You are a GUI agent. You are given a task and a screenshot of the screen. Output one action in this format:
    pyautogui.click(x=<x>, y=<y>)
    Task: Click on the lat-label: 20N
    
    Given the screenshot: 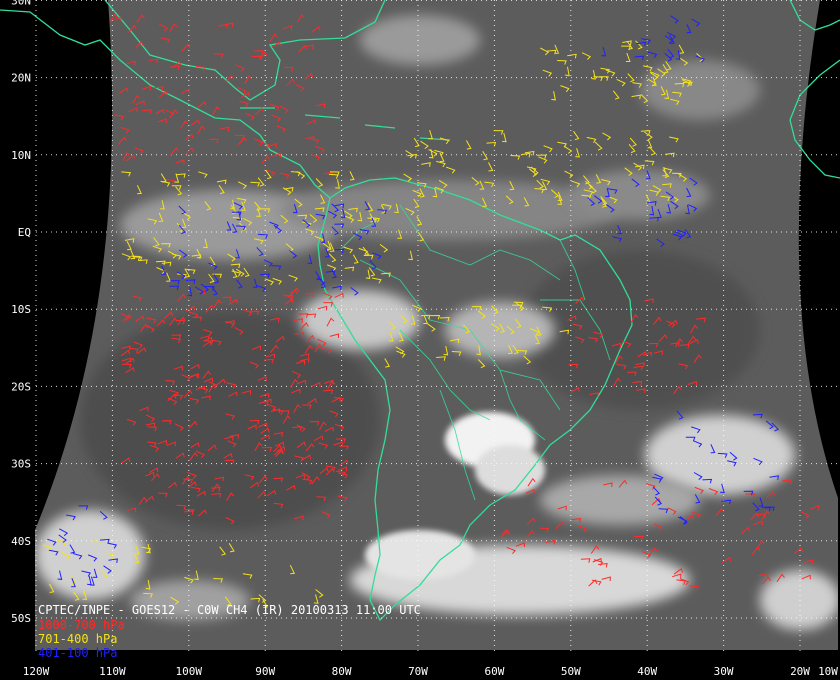 What is the action you would take?
    pyautogui.click(x=21, y=78)
    